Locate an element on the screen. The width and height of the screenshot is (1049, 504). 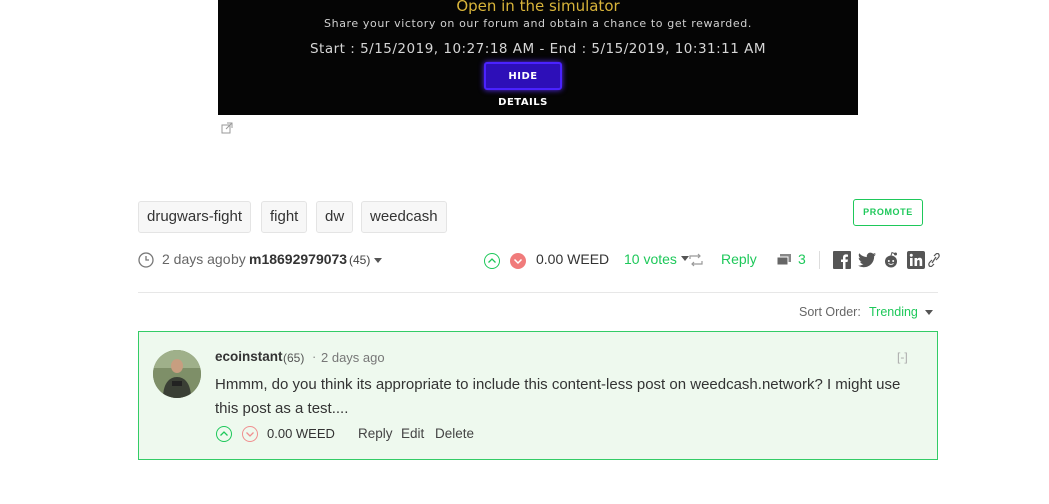
post-payout: 0.00 WEED is located at coordinates (572, 259).